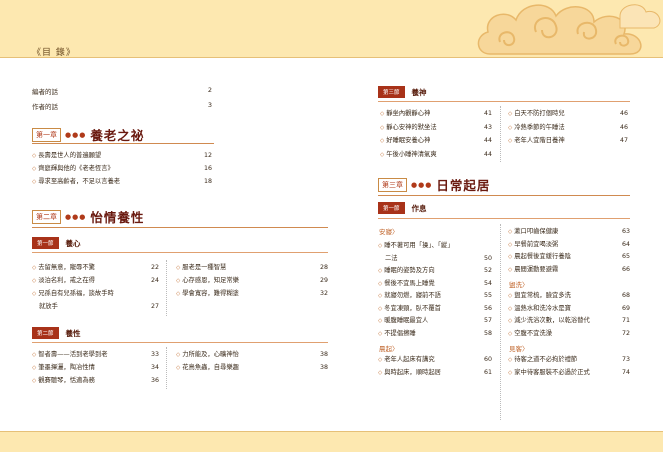 The image size is (663, 452). I want to click on chapter-heading-3: 第三章 ●●● 日常起居, so click(434, 184).